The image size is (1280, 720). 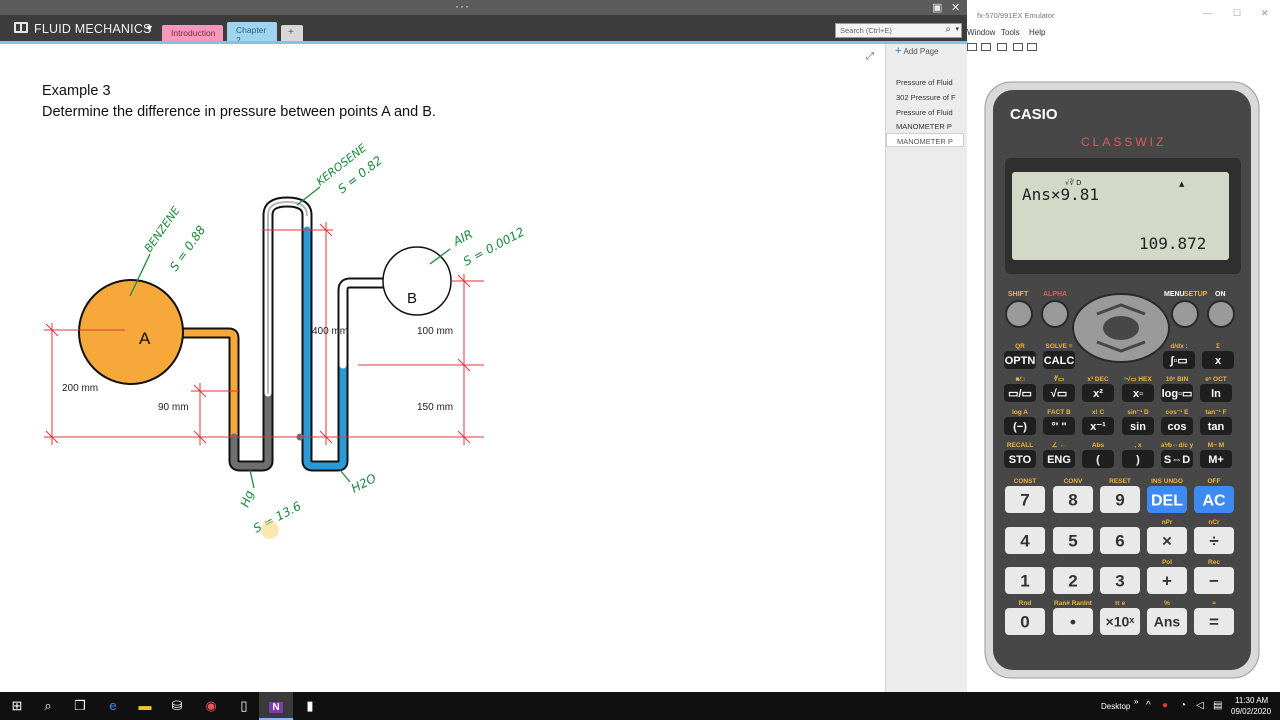 I want to click on chevron-up-icon: ^, so click(x=1148, y=705).